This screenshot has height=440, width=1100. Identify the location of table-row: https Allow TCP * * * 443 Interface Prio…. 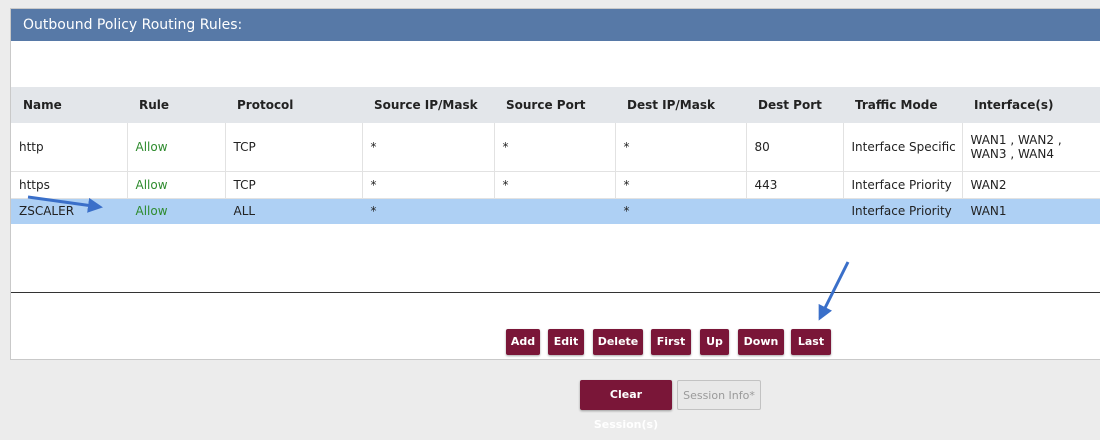
(555, 185).